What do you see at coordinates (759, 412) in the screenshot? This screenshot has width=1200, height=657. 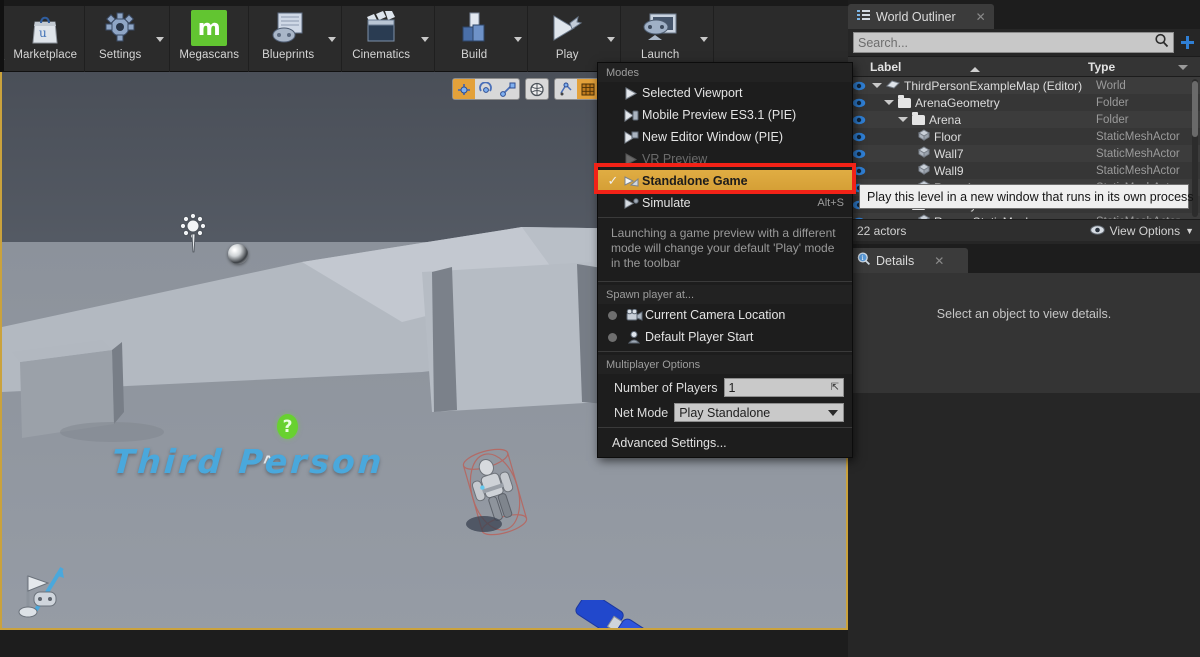 I see `net-mode-select: Play Standalone` at bounding box center [759, 412].